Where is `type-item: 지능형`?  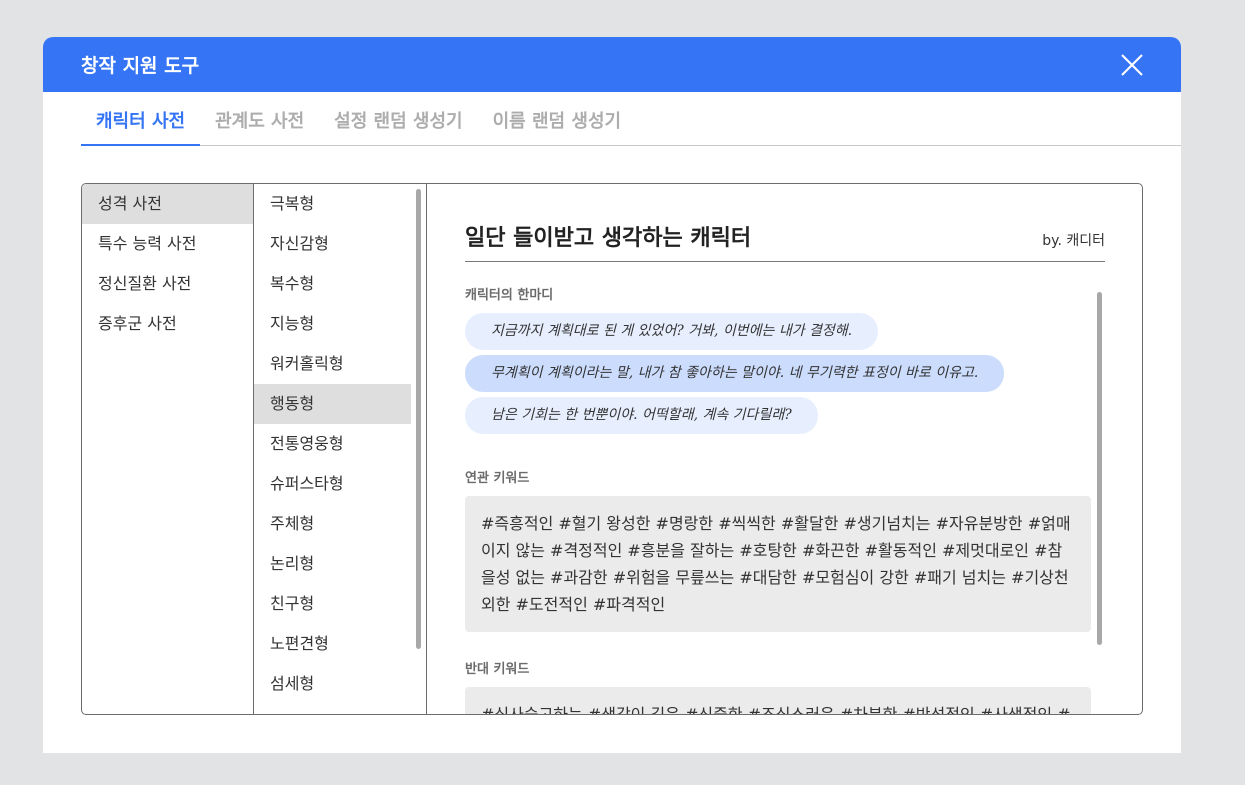
type-item: 지능형 is located at coordinates (332, 324).